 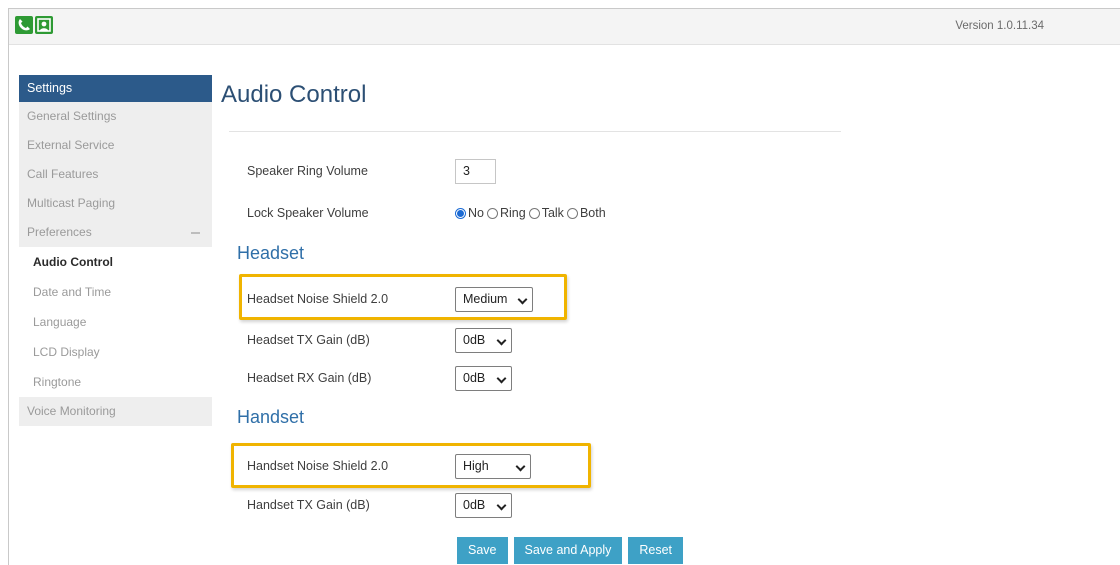 I want to click on handset-noise-shield-row: Handset Noise Shield 2.0 High, so click(x=389, y=466).